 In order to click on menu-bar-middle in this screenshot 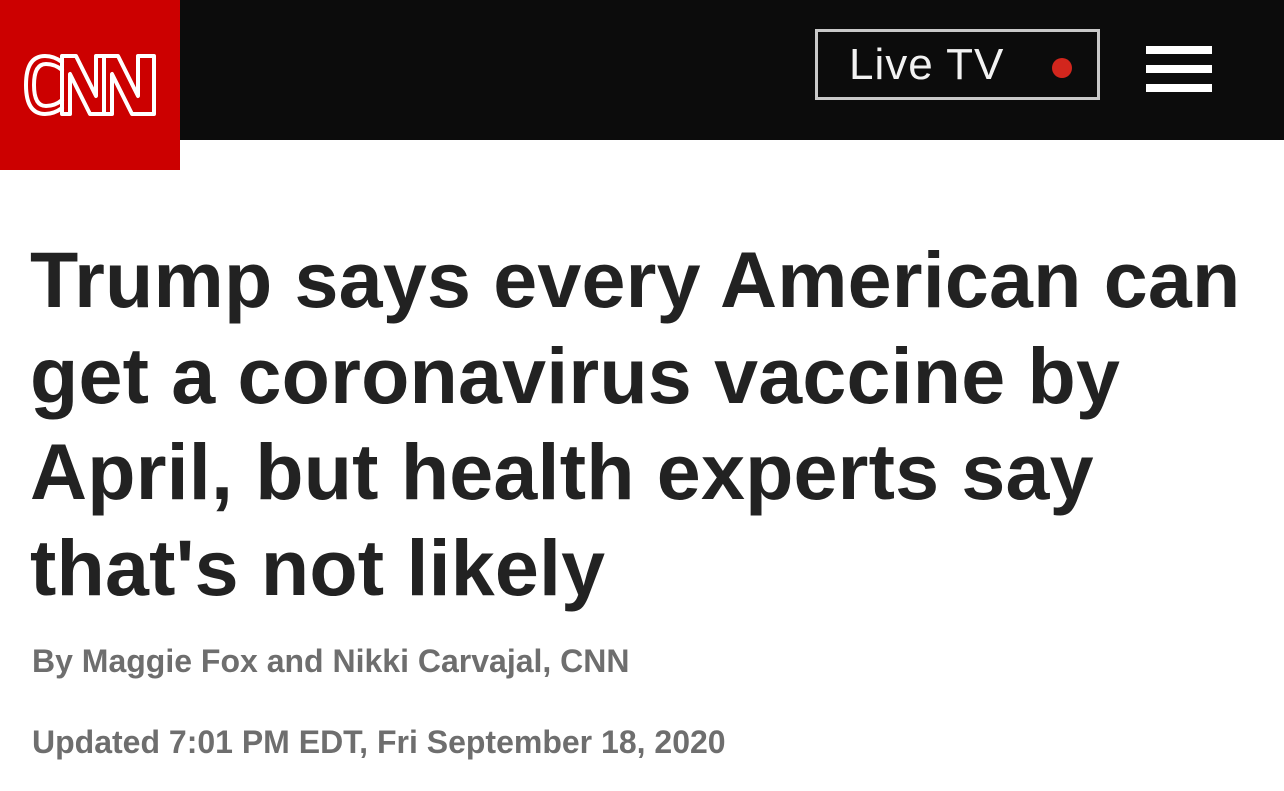, I will do `click(1179, 69)`.